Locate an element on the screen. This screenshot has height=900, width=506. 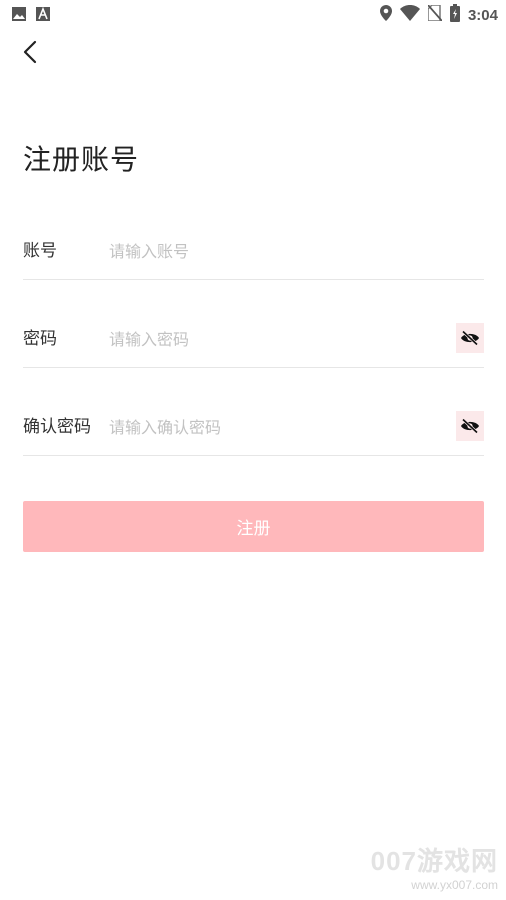
font-icon is located at coordinates (43, 13).